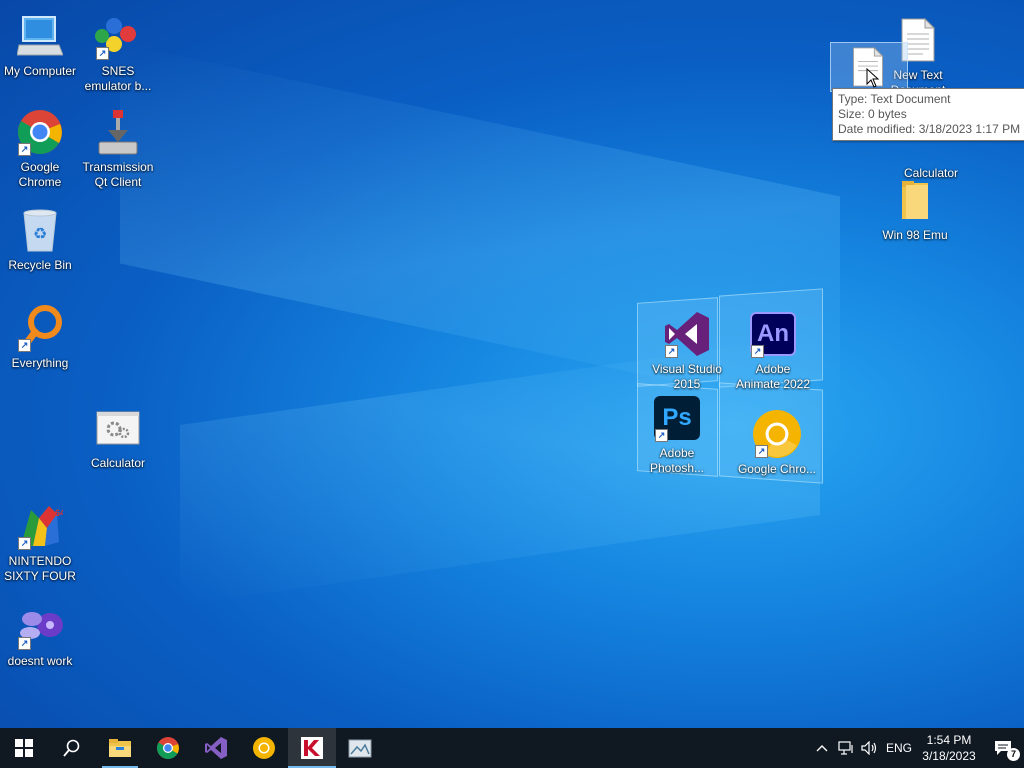 The image size is (1024, 768). I want to click on windows-start-icon, so click(24, 748).